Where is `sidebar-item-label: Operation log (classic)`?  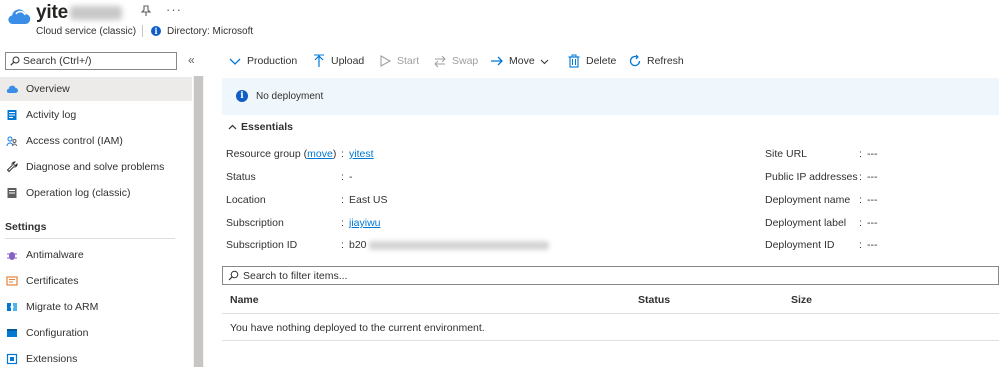 sidebar-item-label: Operation log (classic) is located at coordinates (78, 193).